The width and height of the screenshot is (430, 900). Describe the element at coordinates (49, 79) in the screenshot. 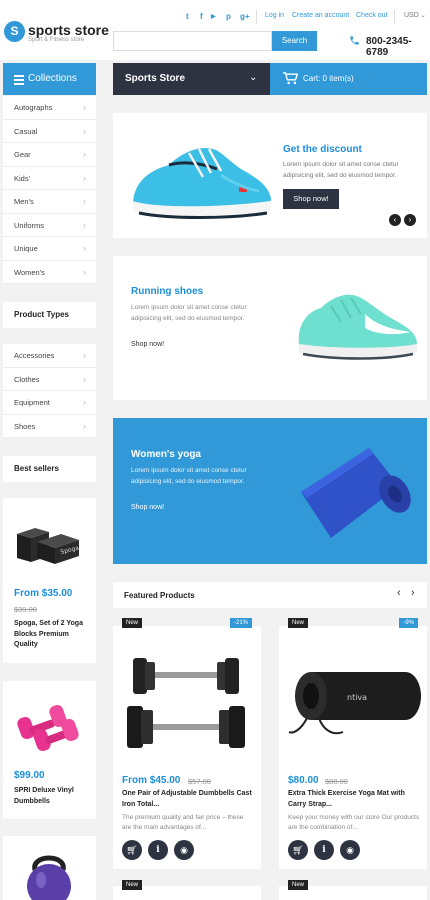

I see `collections-menu-button: Collections` at that location.